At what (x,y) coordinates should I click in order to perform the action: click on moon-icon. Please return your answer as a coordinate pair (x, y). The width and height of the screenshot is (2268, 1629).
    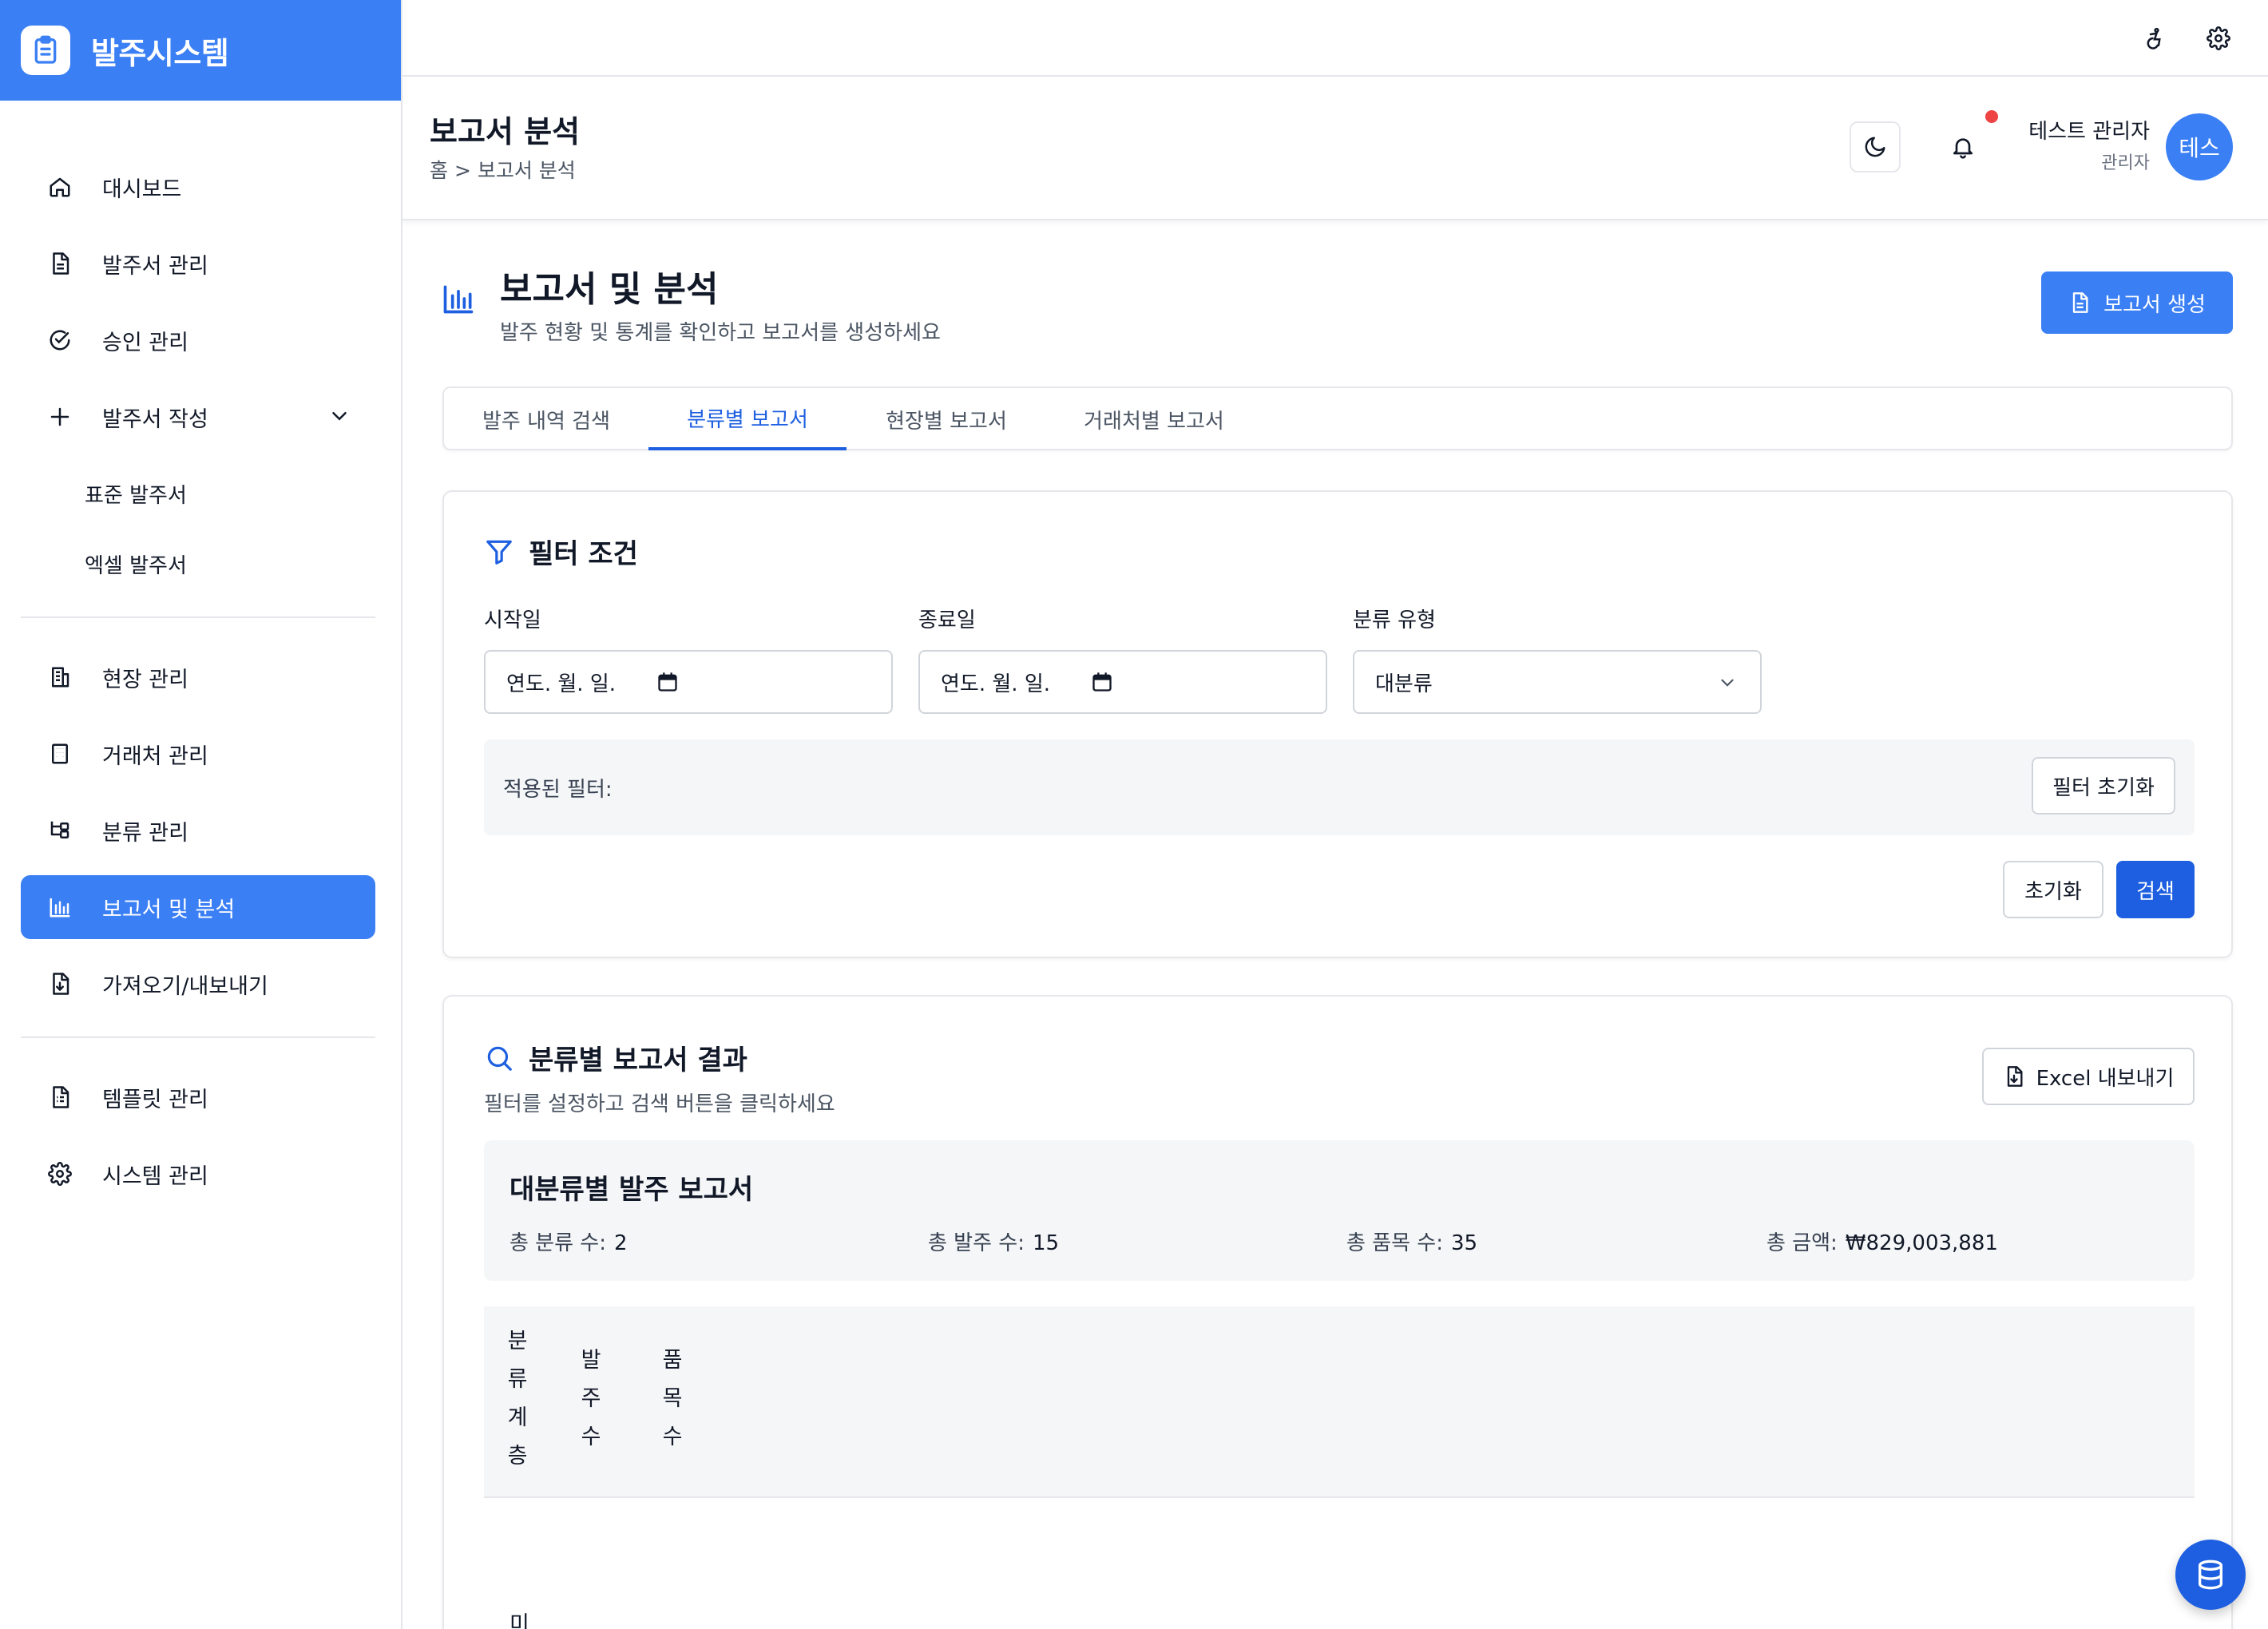
    Looking at the image, I should click on (1875, 147).